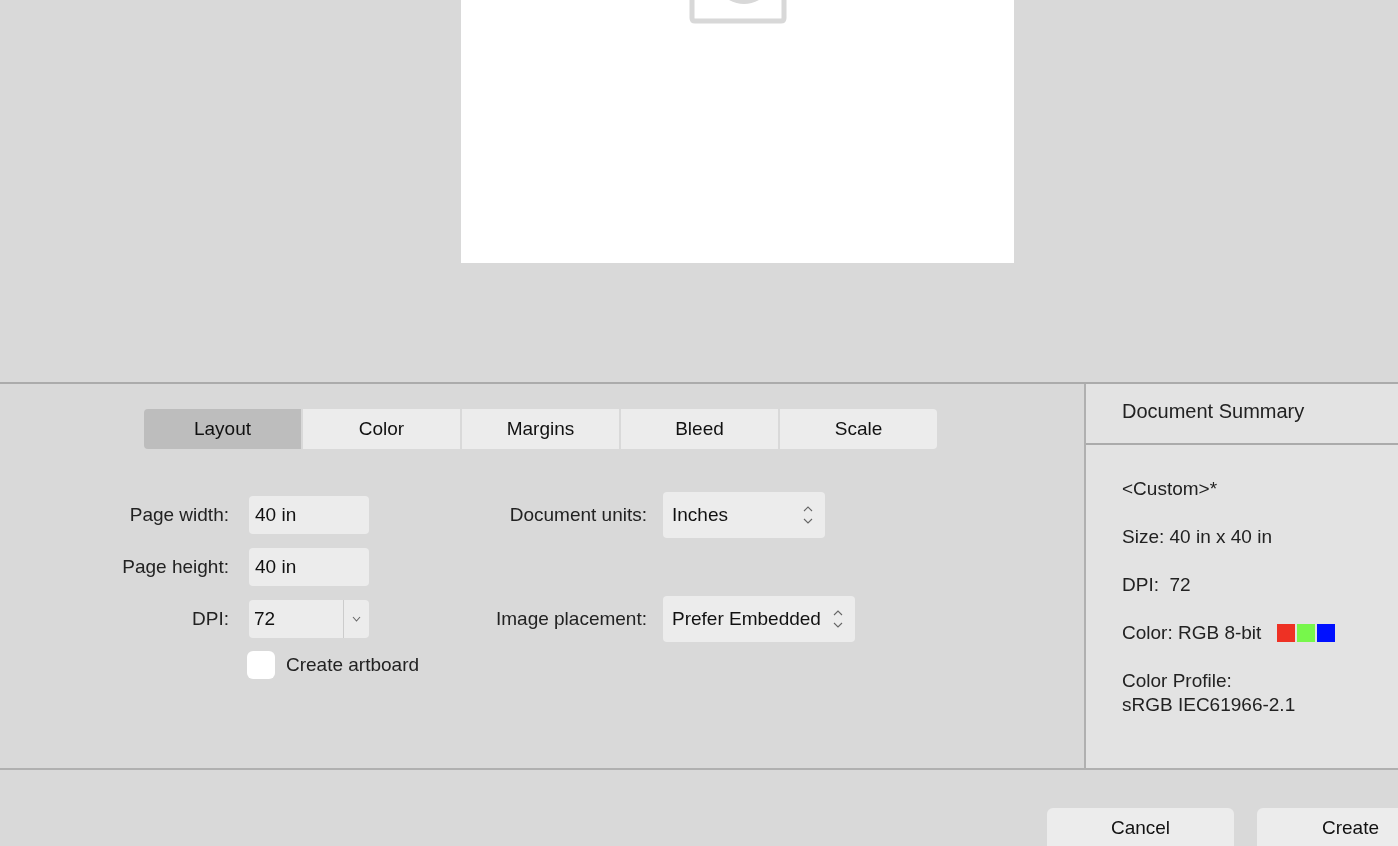 The height and width of the screenshot is (846, 1398). I want to click on field-label: Image placement:, so click(570, 619).